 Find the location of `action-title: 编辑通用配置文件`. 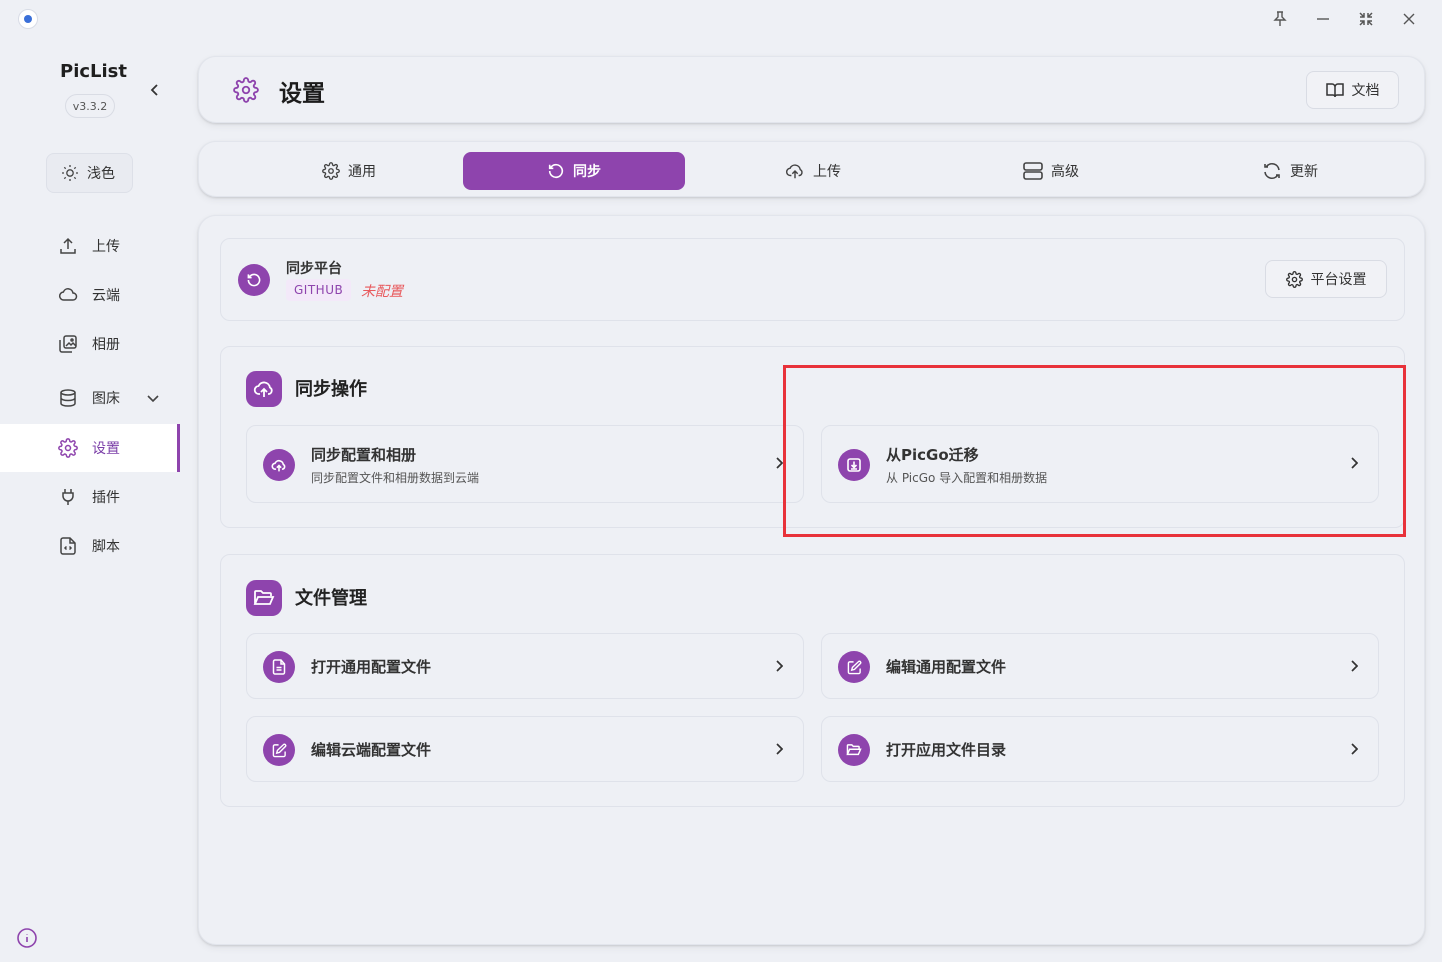

action-title: 编辑通用配置文件 is located at coordinates (946, 667).